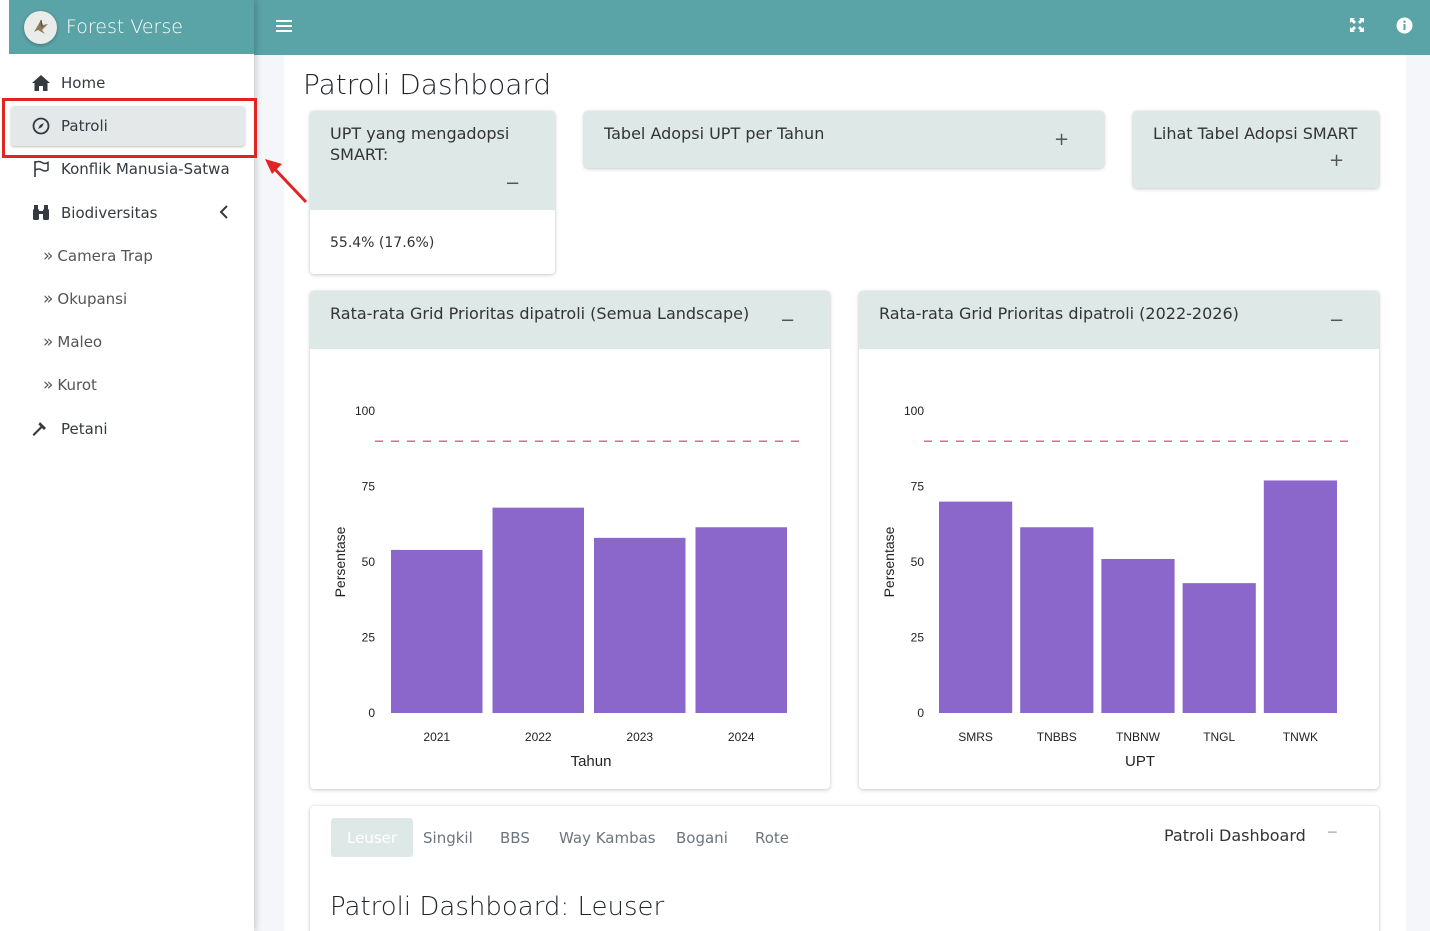 This screenshot has width=1430, height=931. Describe the element at coordinates (702, 837) in the screenshot. I see `tab-bogani: Bogani` at that location.